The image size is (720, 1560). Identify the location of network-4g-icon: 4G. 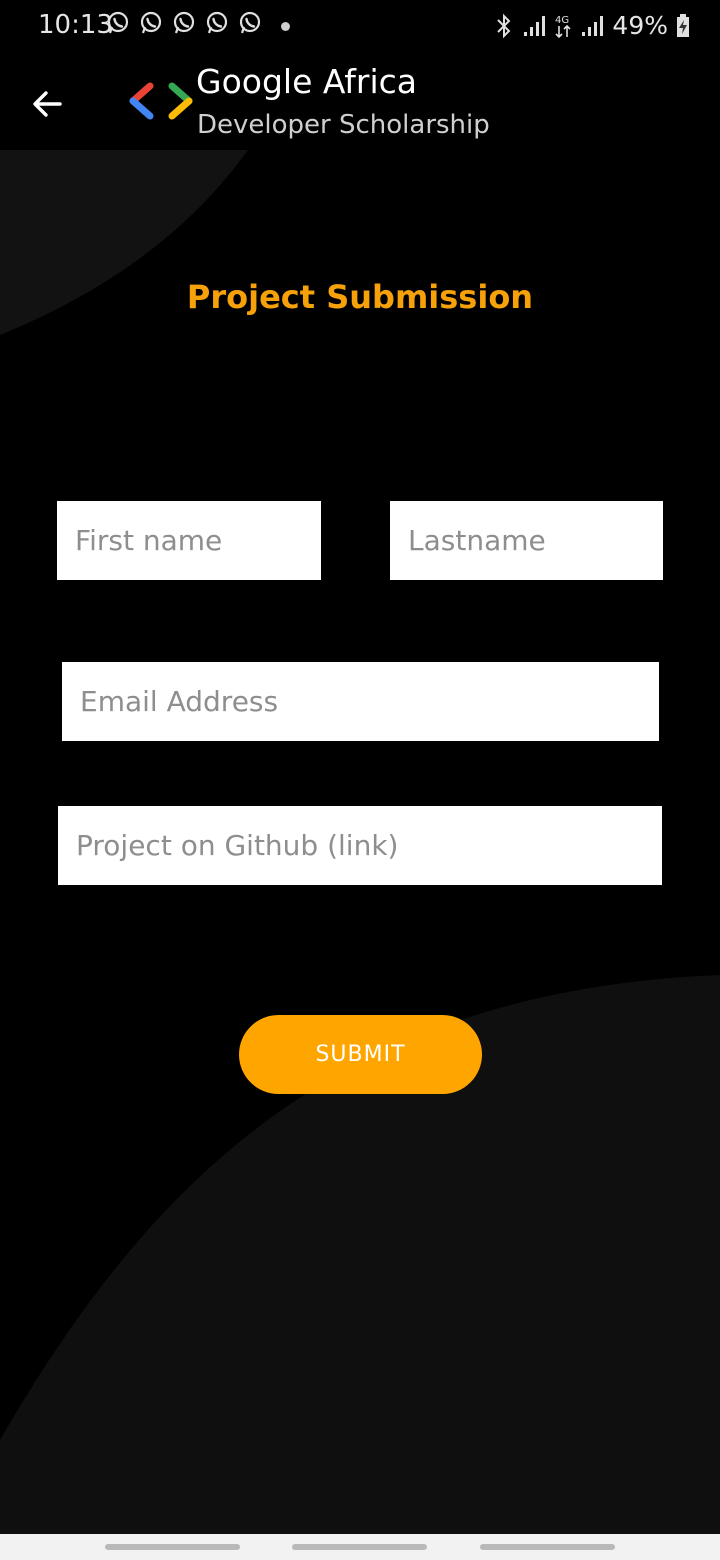
(563, 26).